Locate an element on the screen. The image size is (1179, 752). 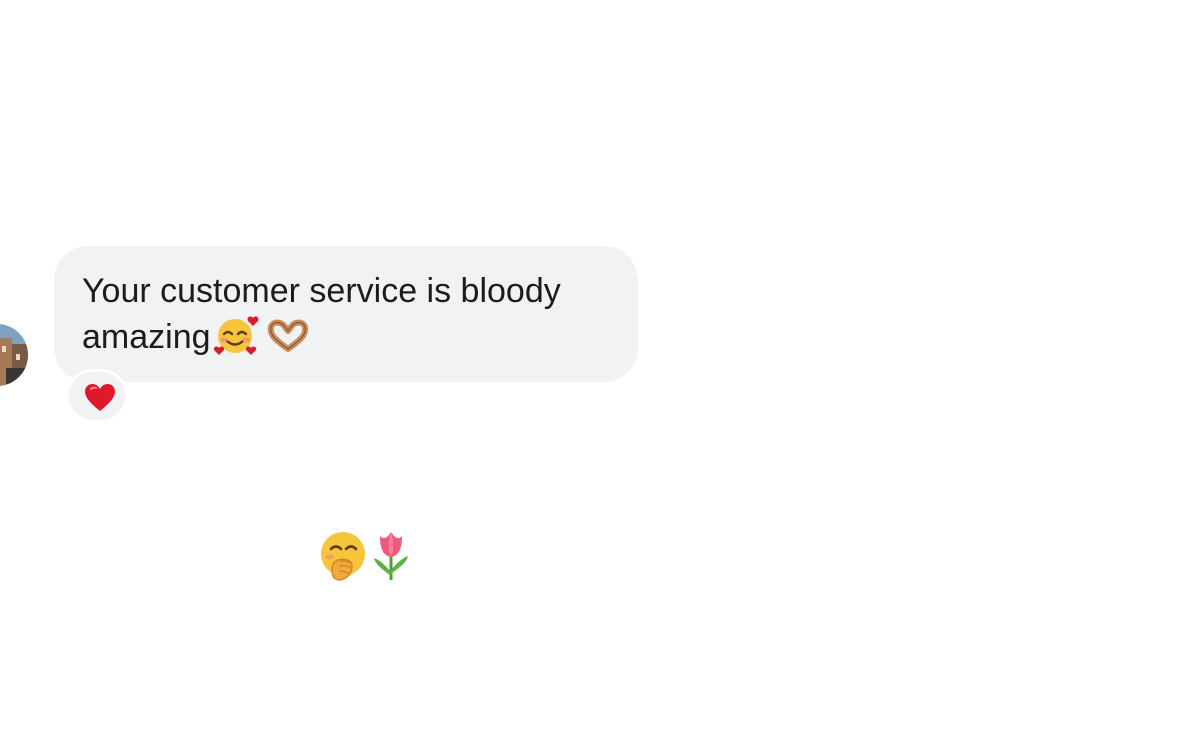
message-content: Your customer service is bloody amazing is located at coordinates (352, 317).